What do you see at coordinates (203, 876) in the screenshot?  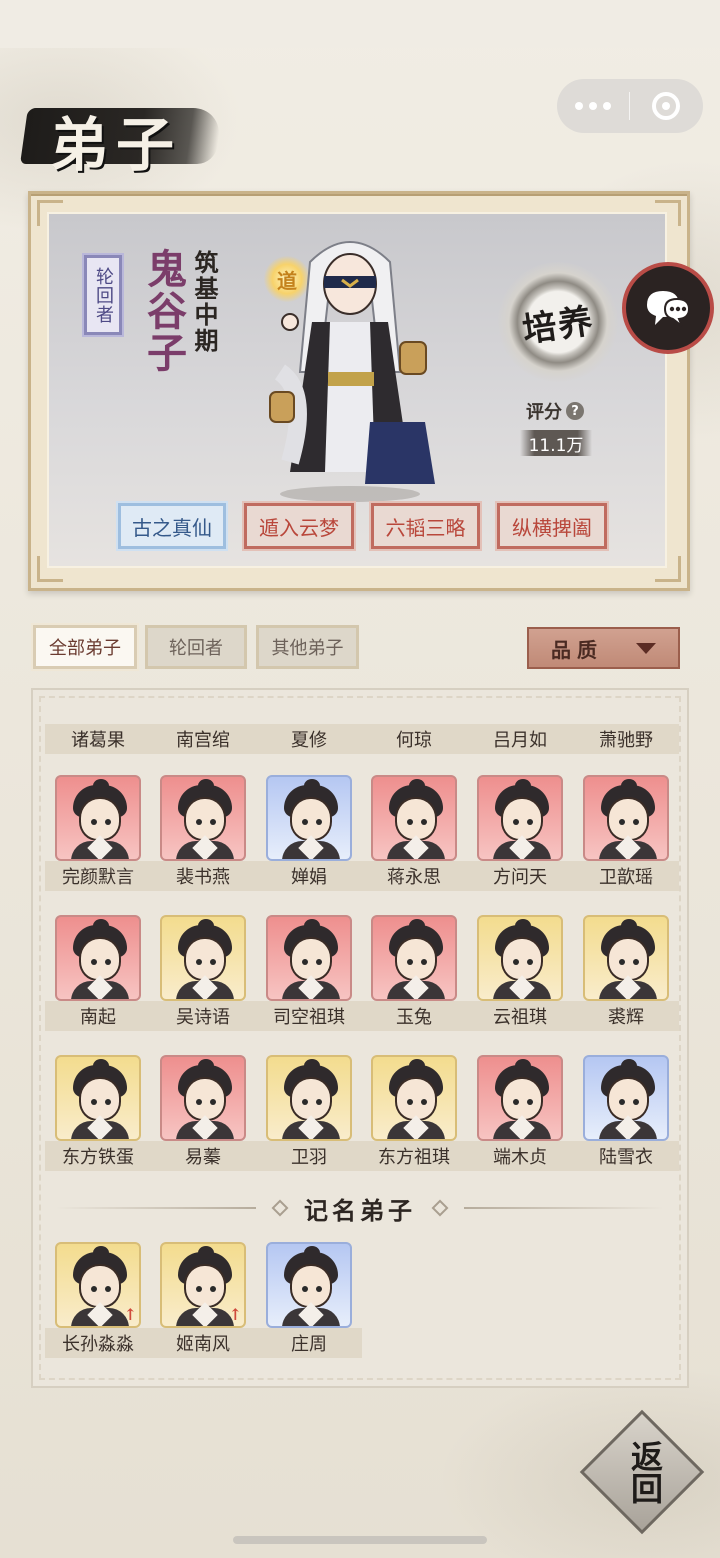 I see `disciple-name: 裴书燕` at bounding box center [203, 876].